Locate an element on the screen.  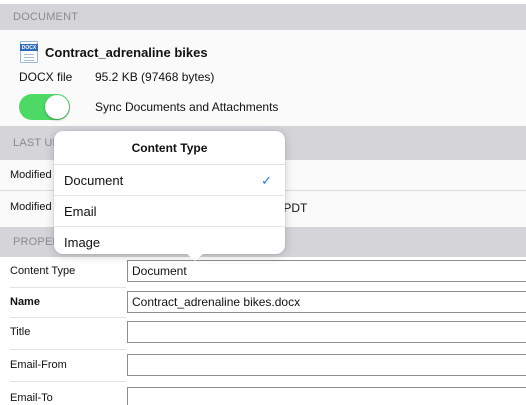
property-row-email-from: Email-From is located at coordinates (263, 365).